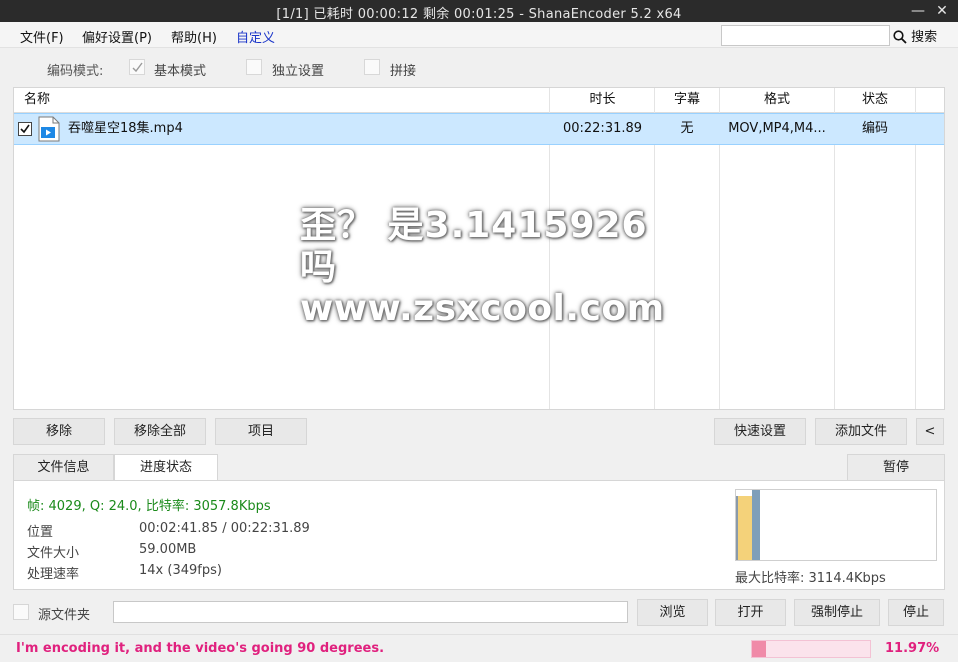 The width and height of the screenshot is (958, 662). Describe the element at coordinates (255, 36) in the screenshot. I see `menu-custom: 自定义` at that location.